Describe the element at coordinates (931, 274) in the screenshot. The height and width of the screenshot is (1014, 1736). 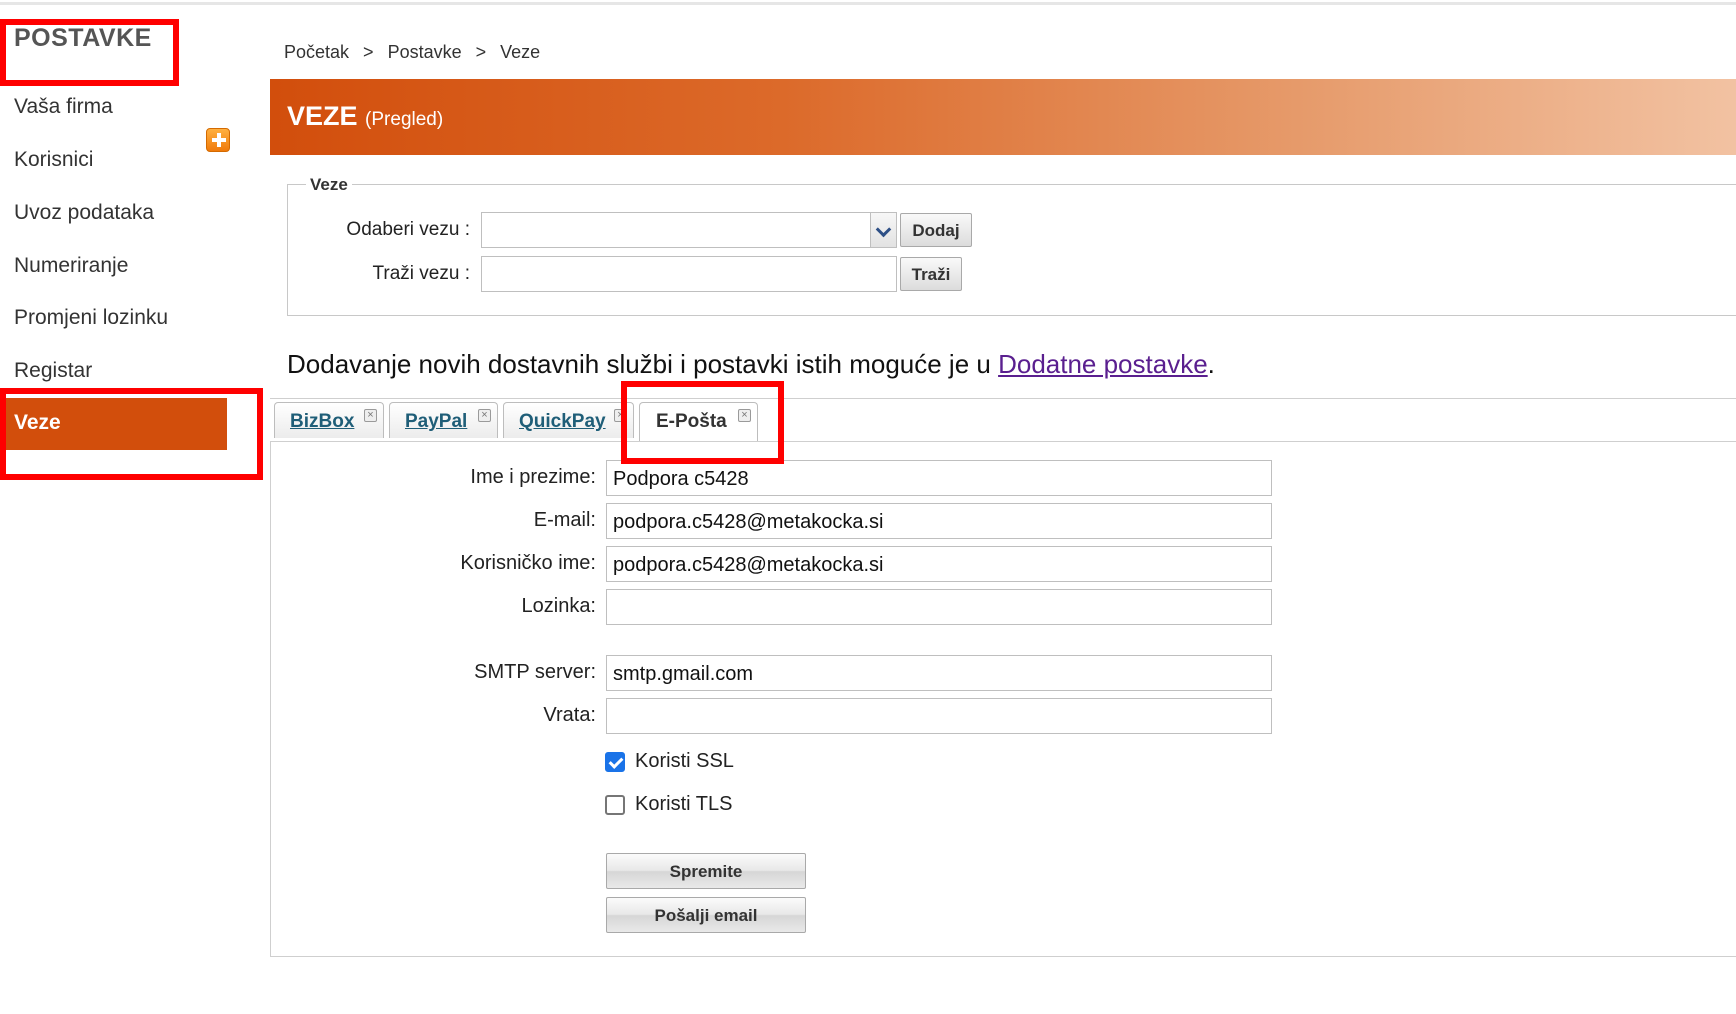
I see `search-button: Traži` at that location.